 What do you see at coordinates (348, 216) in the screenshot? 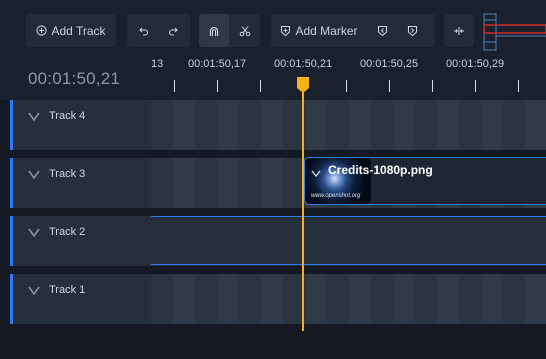
I see `lane-border-top` at bounding box center [348, 216].